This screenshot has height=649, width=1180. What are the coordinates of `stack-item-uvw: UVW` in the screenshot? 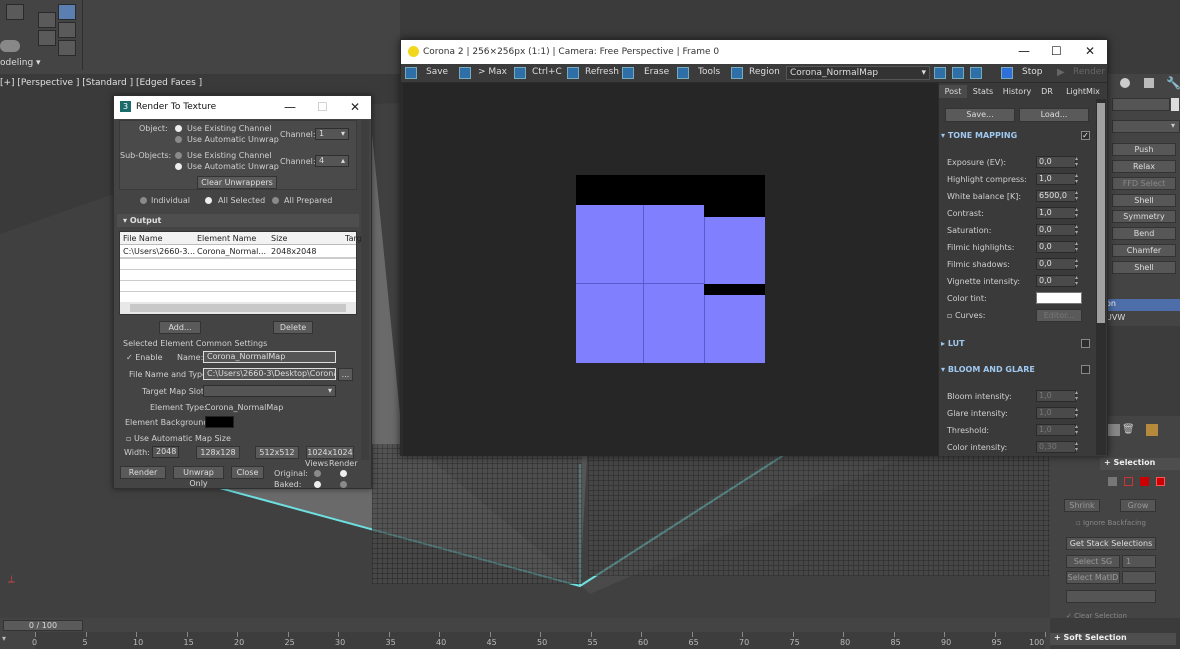 It's located at (1115, 317).